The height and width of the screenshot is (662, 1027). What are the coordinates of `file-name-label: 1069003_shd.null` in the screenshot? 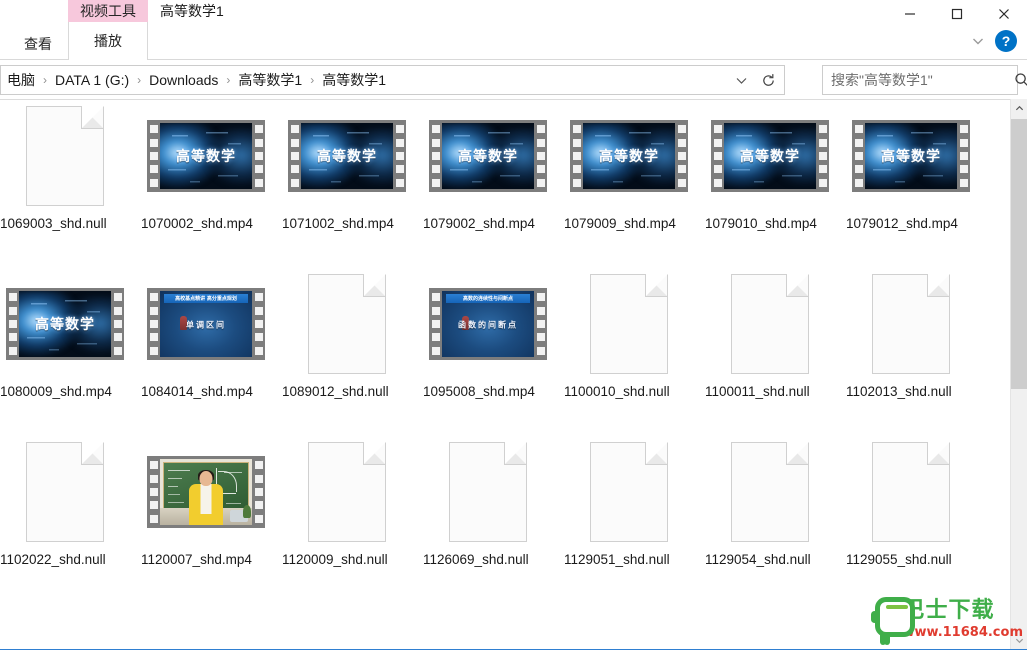 It's located at (63, 223).